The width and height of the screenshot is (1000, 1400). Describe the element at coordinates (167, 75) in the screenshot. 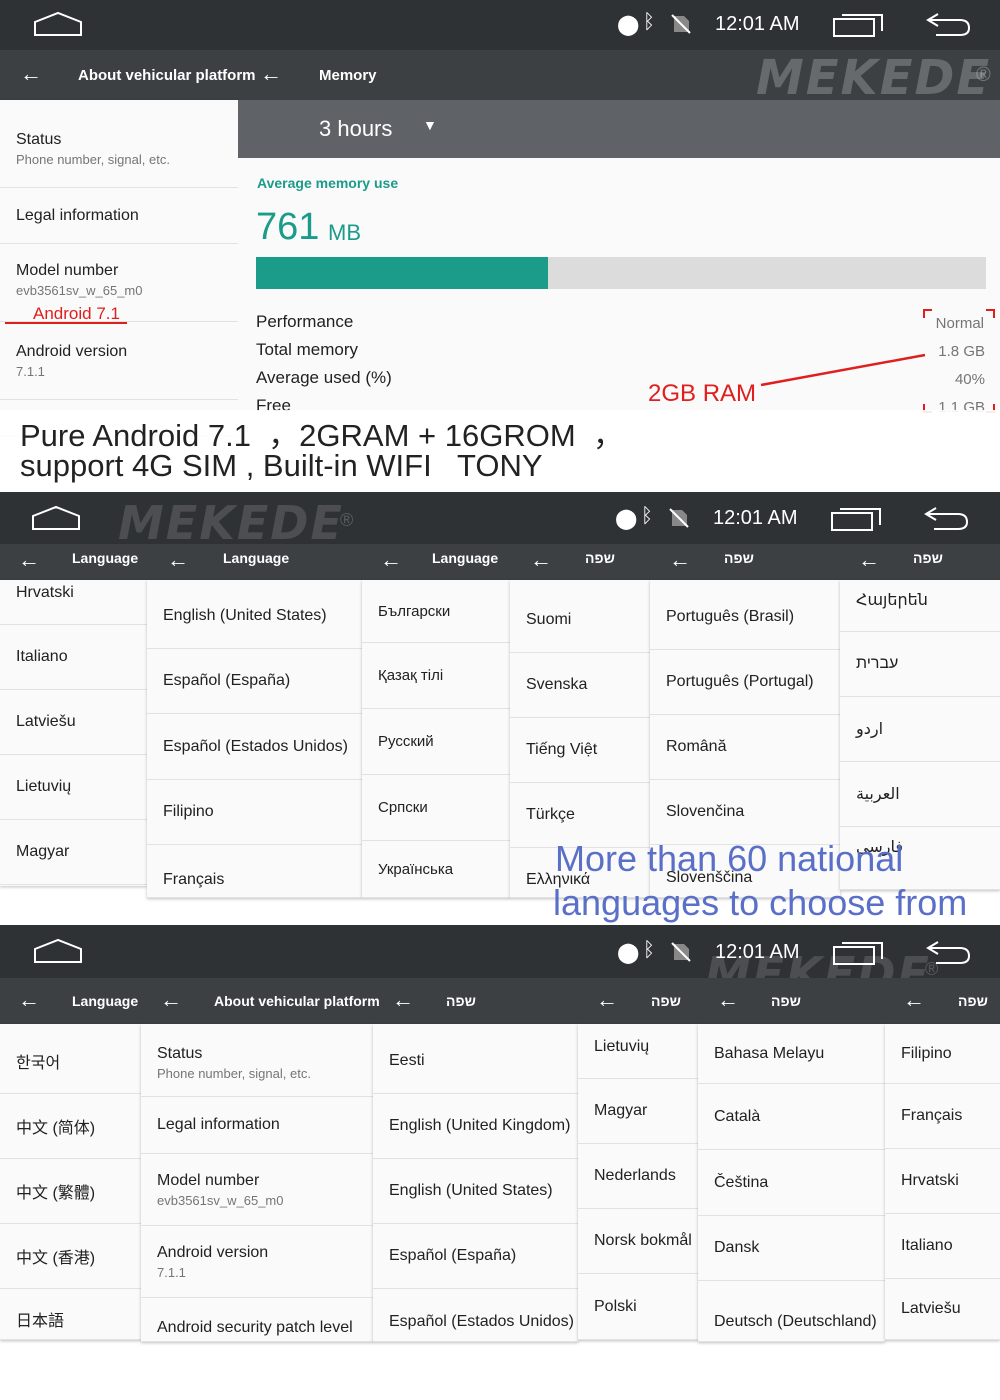

I see `about-title: About vehicular platform` at that location.